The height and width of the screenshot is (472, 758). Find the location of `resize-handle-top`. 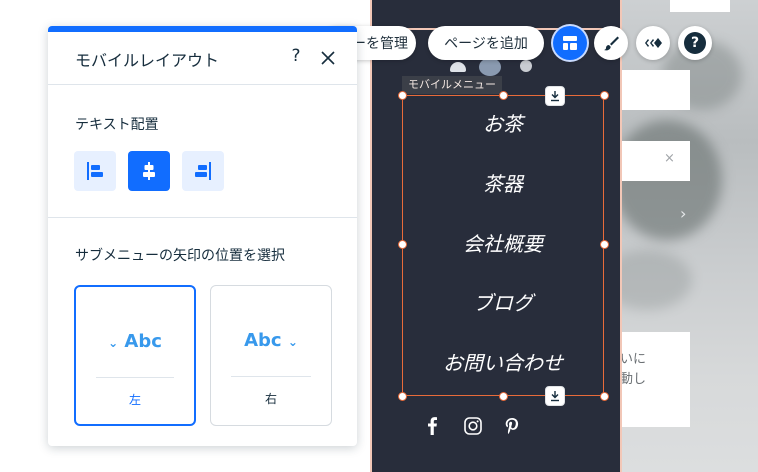

resize-handle-top is located at coordinates (503, 95).